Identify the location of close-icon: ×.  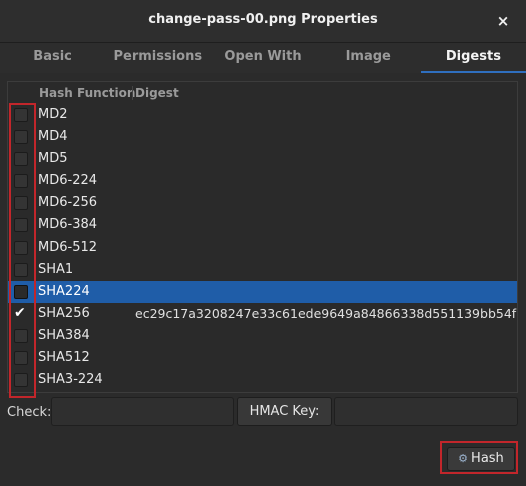
(503, 21).